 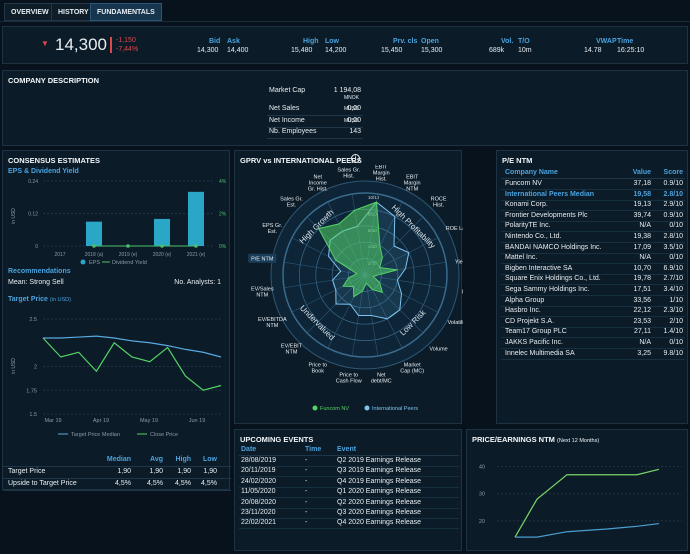 What do you see at coordinates (540, 353) in the screenshot?
I see `company-name-cell: Innelec Multimedia SA` at bounding box center [540, 353].